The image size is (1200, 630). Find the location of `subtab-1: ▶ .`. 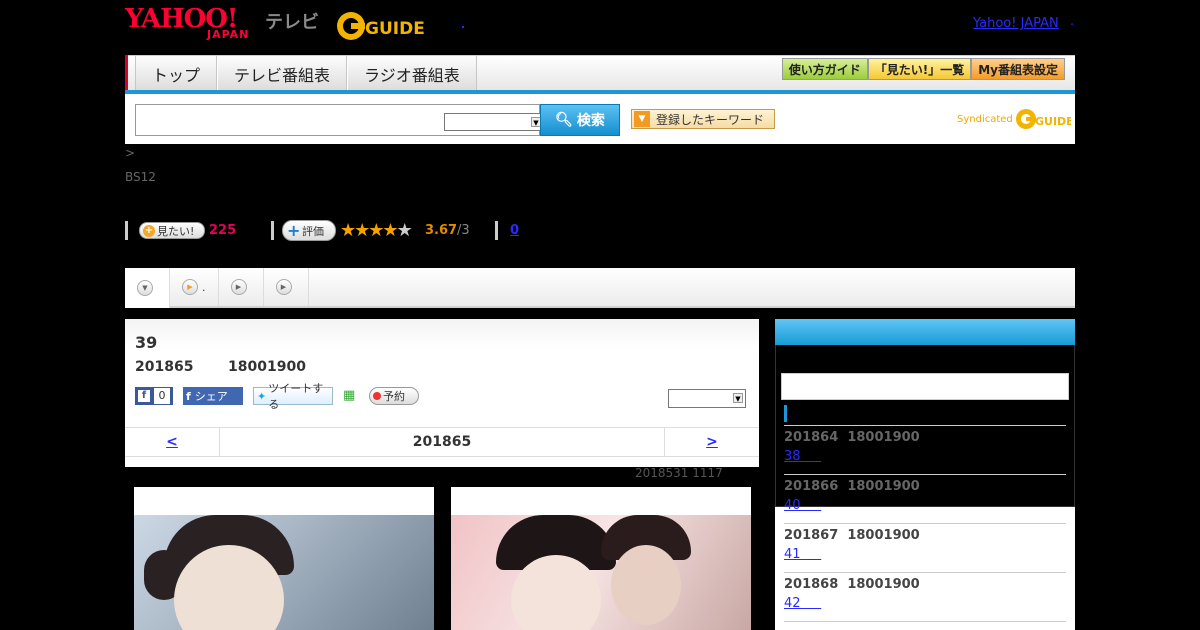

subtab-1: ▶ . is located at coordinates (194, 287).